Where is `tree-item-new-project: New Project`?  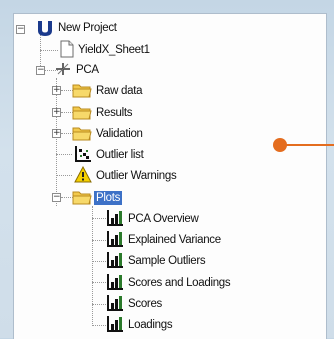 tree-item-new-project: New Project is located at coordinates (87, 28).